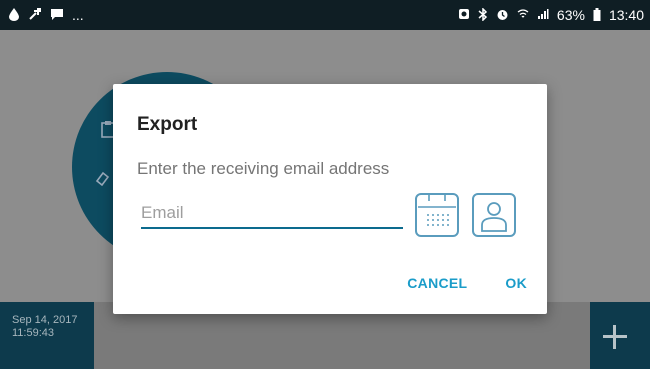 This screenshot has width=650, height=369. I want to click on contact-picker-button, so click(494, 215).